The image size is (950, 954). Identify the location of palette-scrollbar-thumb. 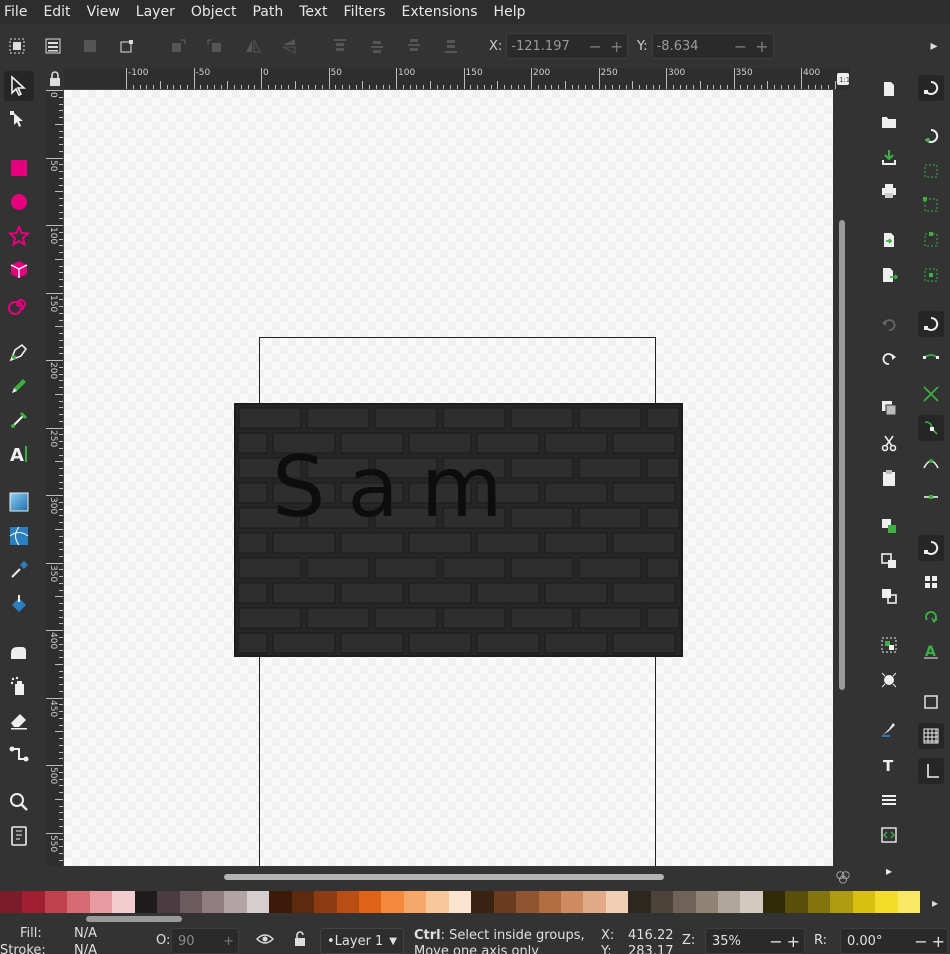
(134, 919).